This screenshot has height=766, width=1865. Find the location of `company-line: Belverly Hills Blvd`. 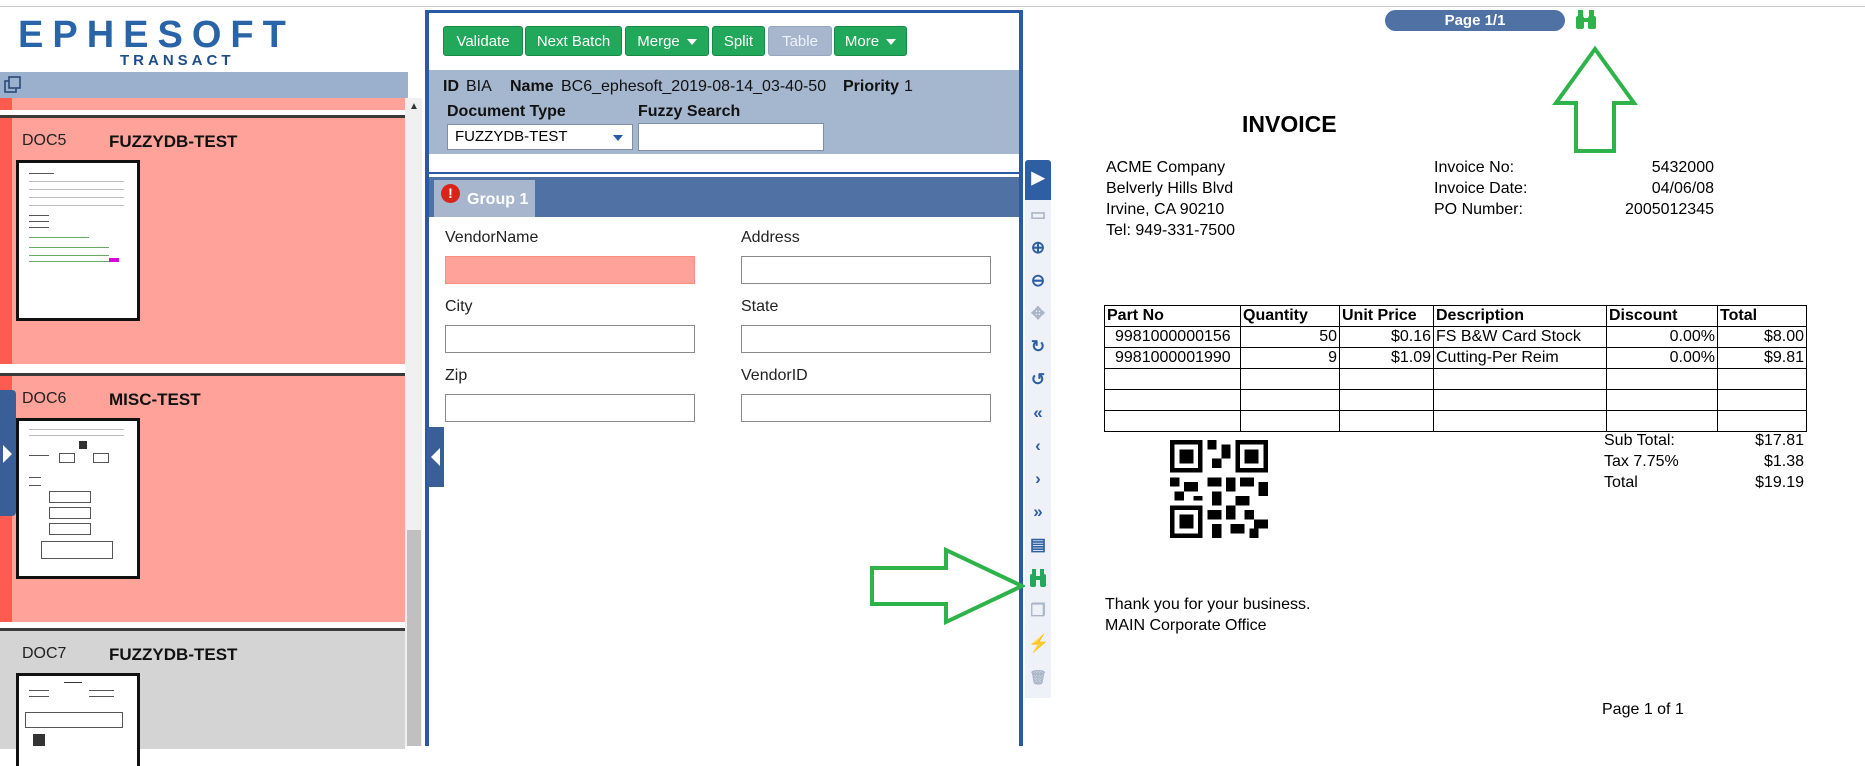

company-line: Belverly Hills Blvd is located at coordinates (1170, 188).